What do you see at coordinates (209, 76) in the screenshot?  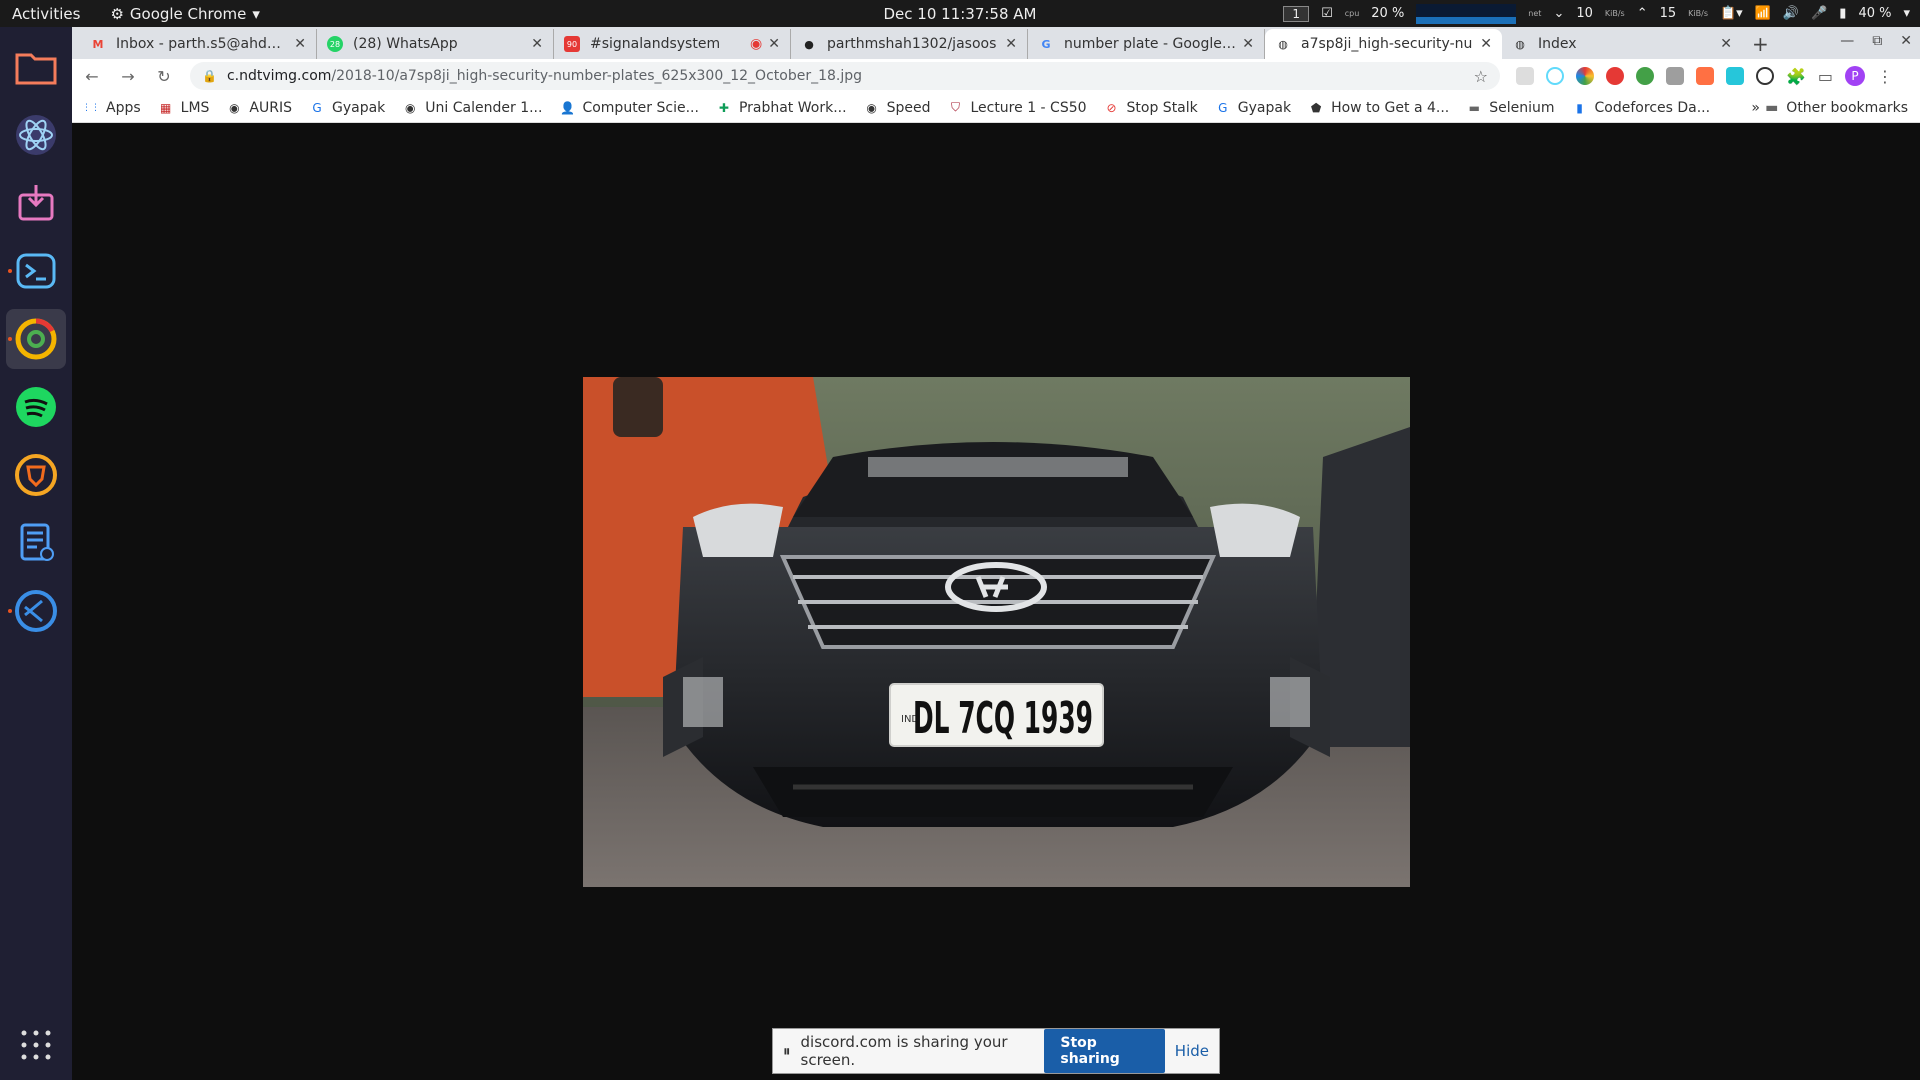 I see `lock-icon: 🔒` at bounding box center [209, 76].